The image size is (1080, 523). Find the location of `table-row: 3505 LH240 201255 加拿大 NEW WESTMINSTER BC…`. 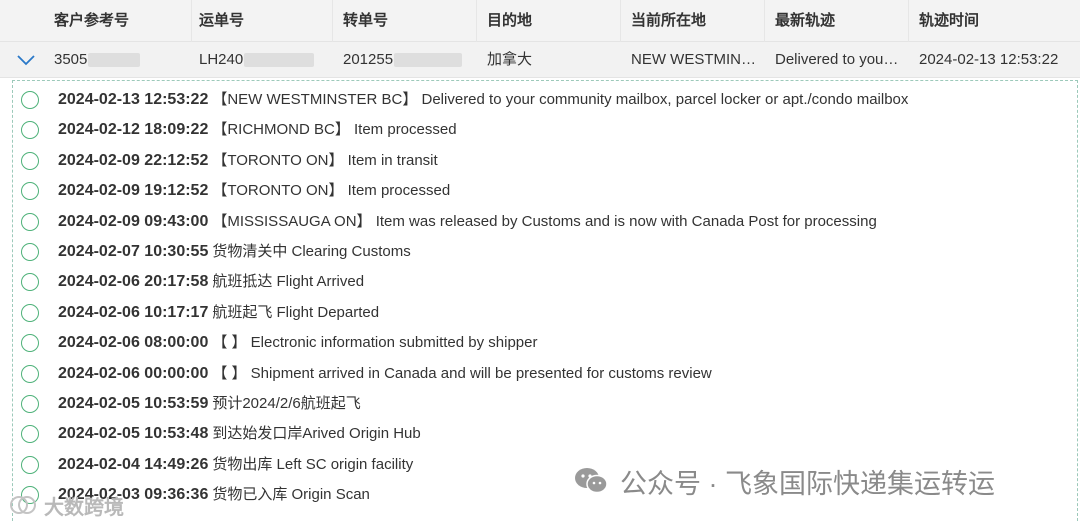

table-row: 3505 LH240 201255 加拿大 NEW WESTMINSTER BC… is located at coordinates (540, 60).